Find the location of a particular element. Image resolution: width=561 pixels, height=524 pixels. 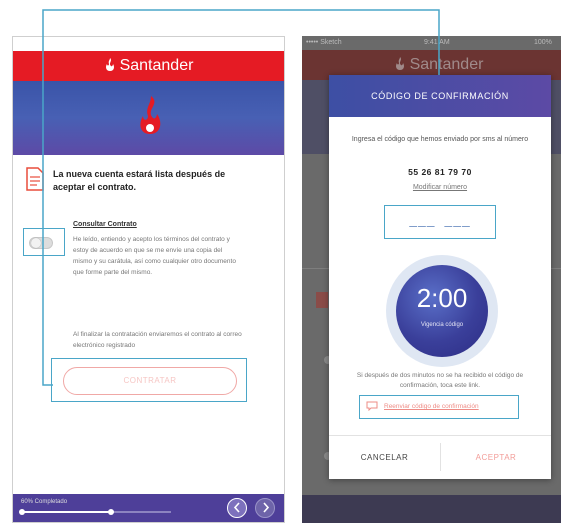

countdown-timer: 2:00 Vigencia código is located at coordinates (442, 311).